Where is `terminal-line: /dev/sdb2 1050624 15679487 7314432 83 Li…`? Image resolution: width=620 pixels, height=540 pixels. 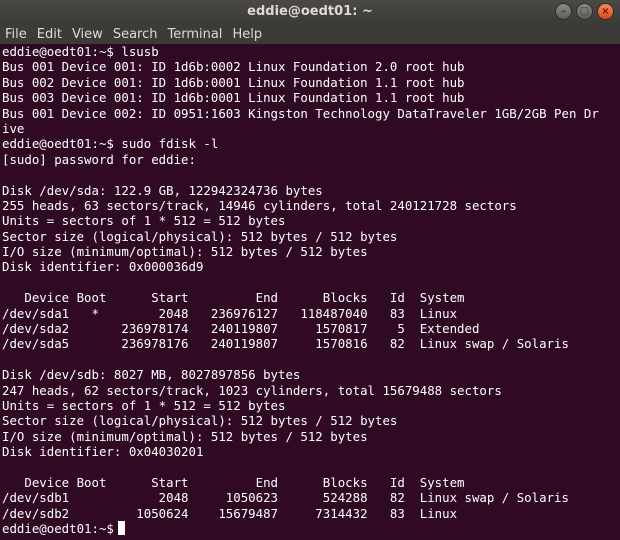
terminal-line: /dev/sdb2 1050624 15679487 7314432 83 Li… is located at coordinates (230, 513).